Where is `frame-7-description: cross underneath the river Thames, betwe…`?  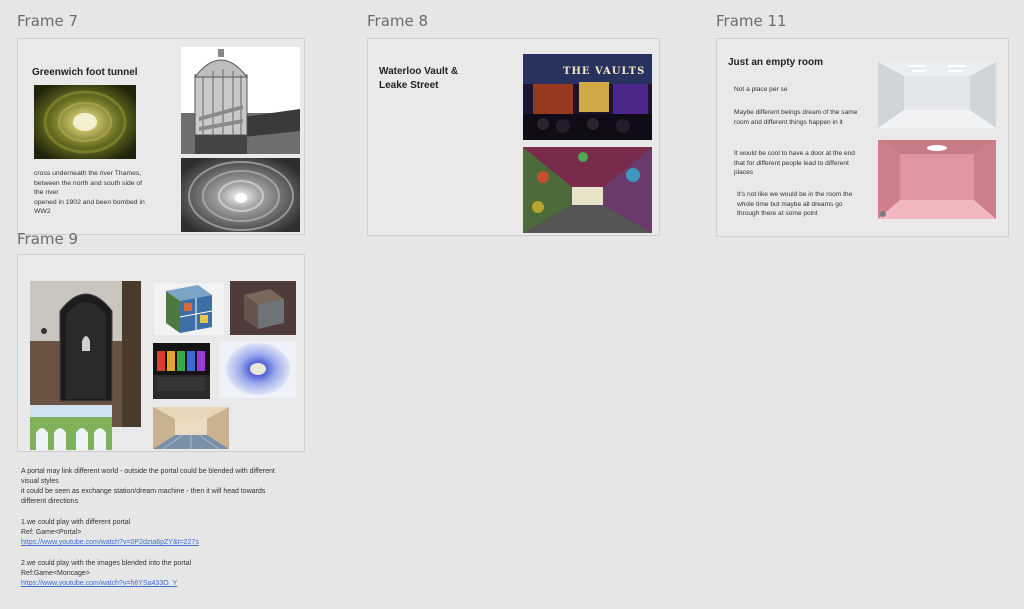 frame-7-description: cross underneath the river Thames, betwe… is located at coordinates (89, 193).